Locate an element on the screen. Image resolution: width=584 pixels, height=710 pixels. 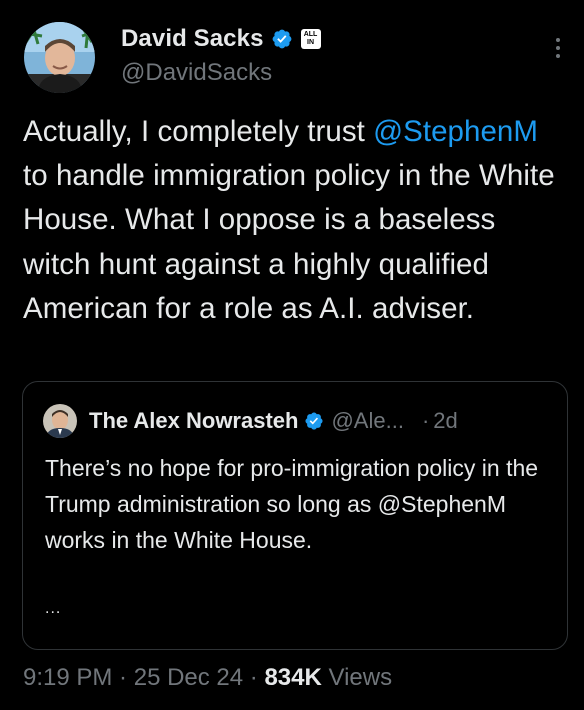
all-in-affiliate-badge: ALL IN is located at coordinates (310, 39).